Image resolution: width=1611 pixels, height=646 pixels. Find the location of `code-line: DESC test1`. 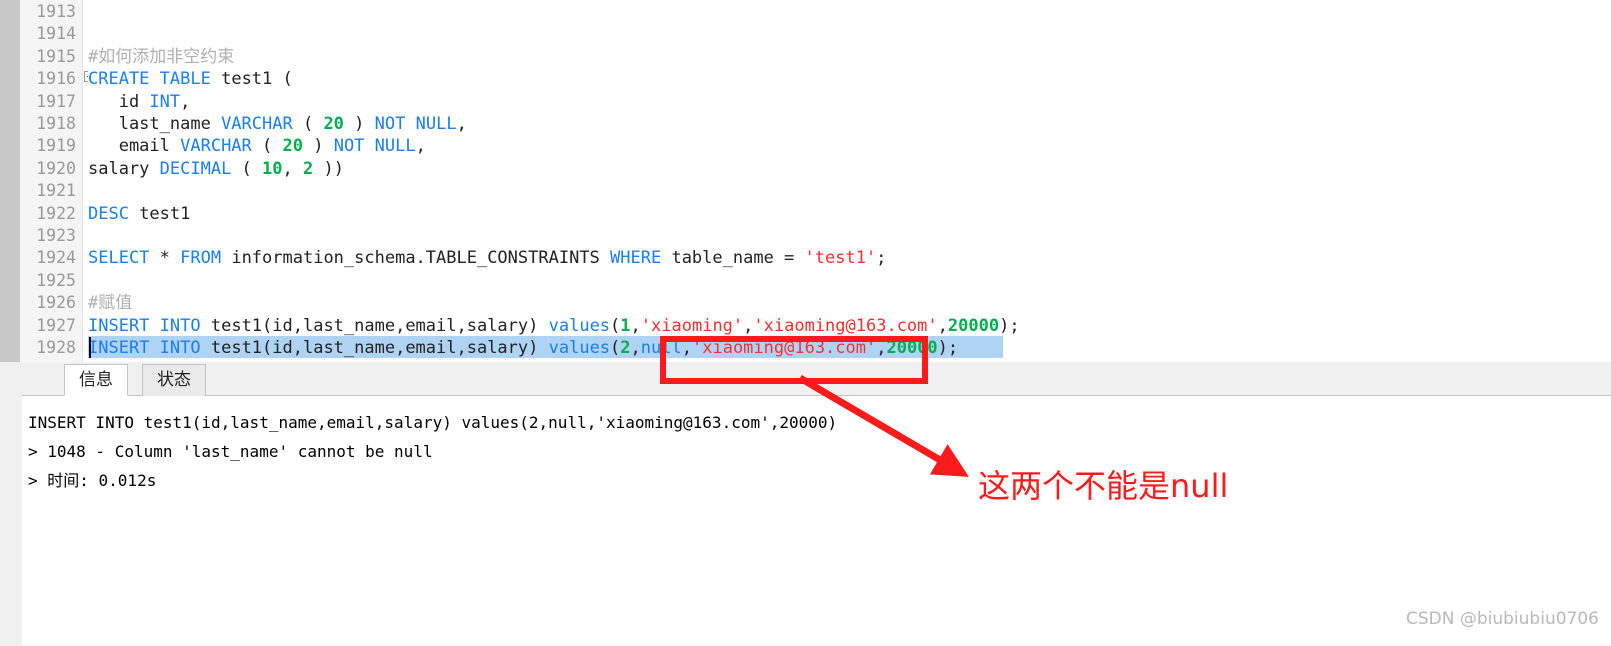

code-line: DESC test1 is located at coordinates (139, 214).